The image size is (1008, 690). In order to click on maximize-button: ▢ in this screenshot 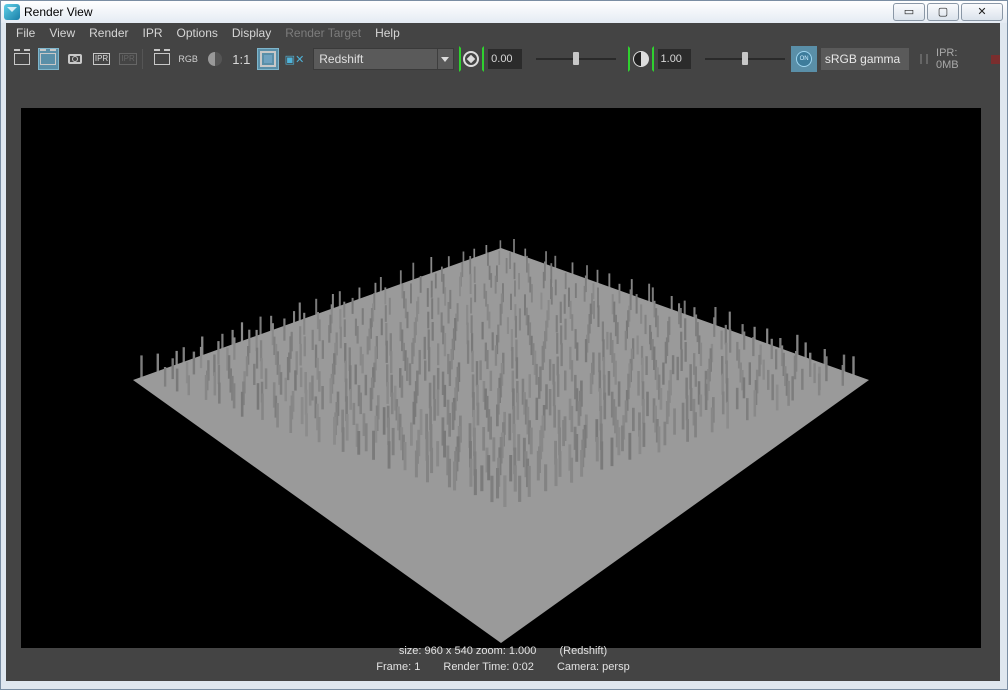, I will do `click(943, 12)`.